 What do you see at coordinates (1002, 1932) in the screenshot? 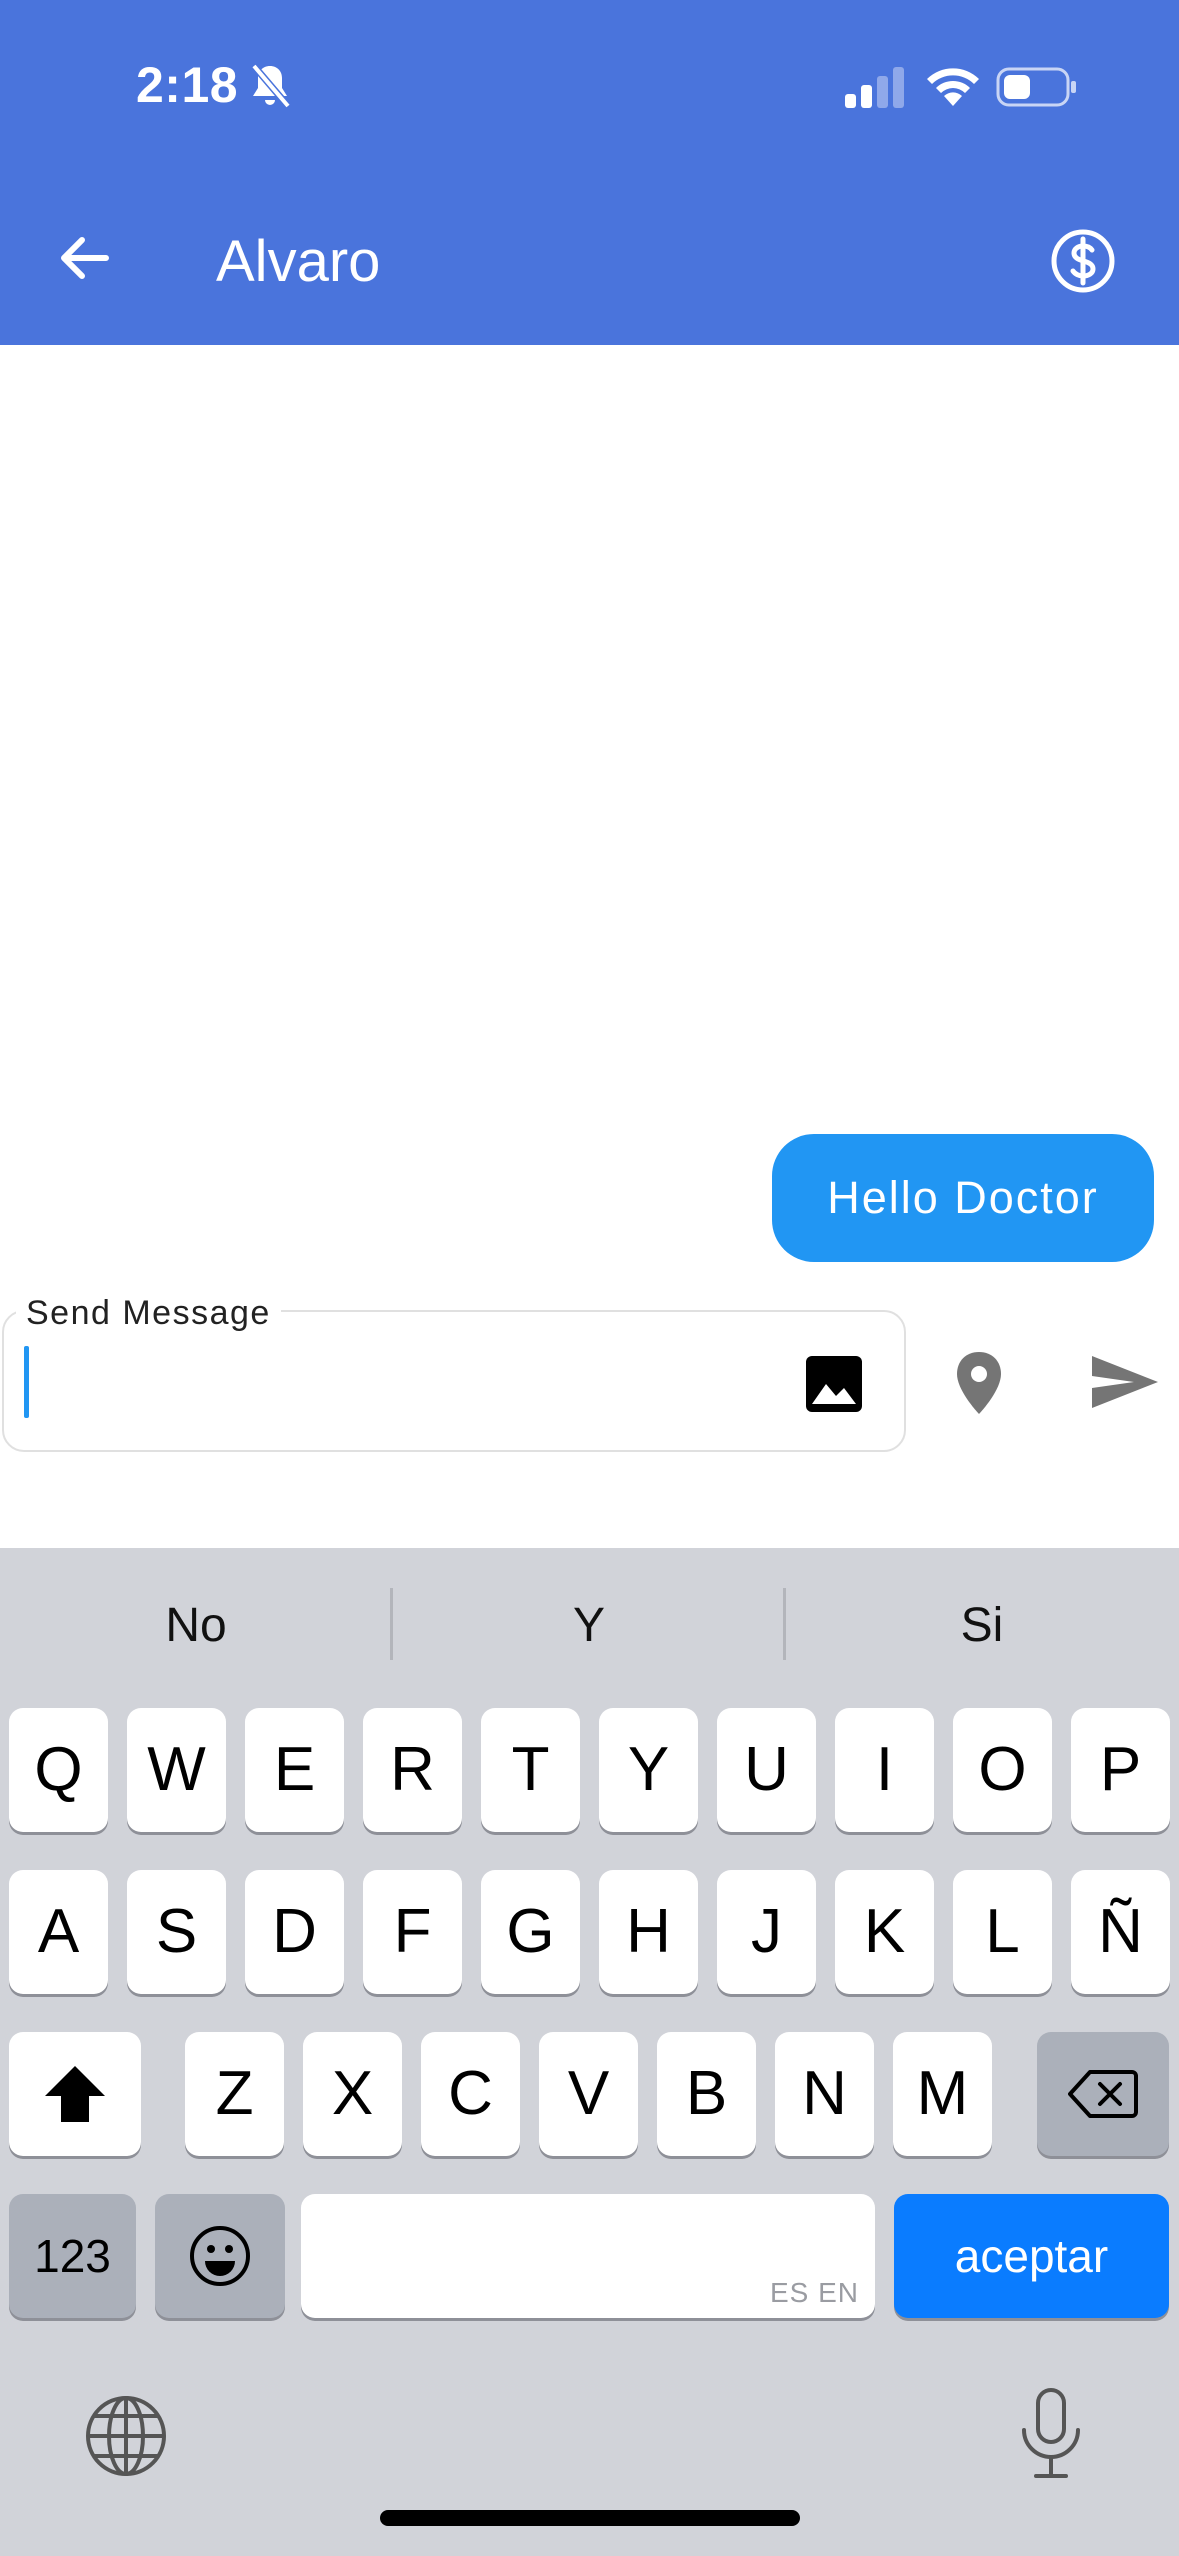
I see `key-l: L` at bounding box center [1002, 1932].